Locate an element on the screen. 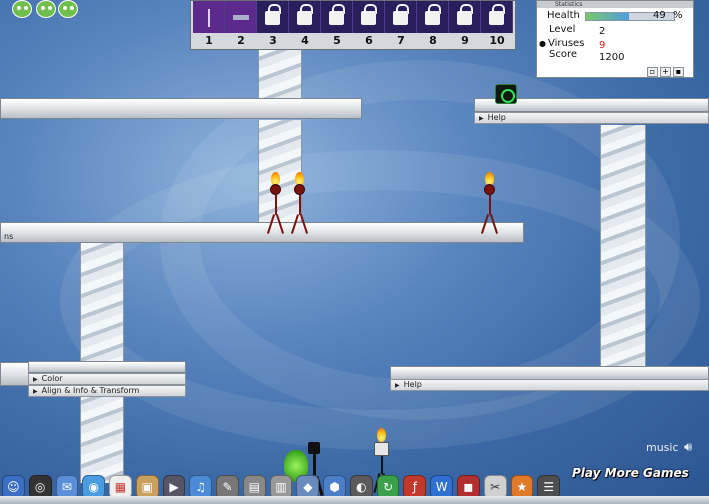 This screenshot has width=709, height=504. platform-color-panel is located at coordinates (107, 367).